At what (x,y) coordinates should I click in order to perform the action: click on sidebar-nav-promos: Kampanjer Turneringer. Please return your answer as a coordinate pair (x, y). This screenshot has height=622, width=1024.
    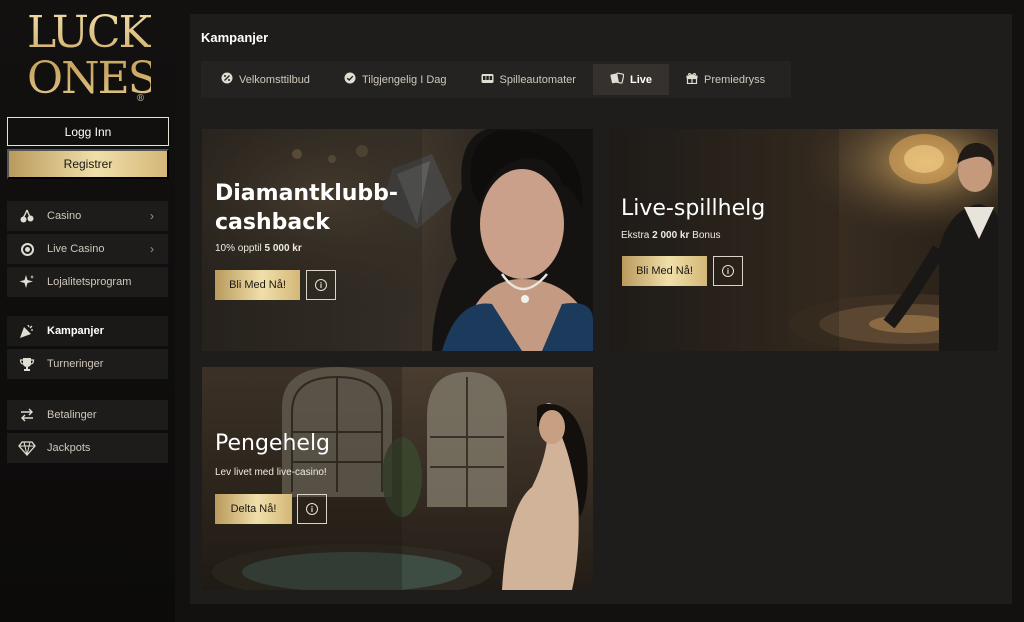
    Looking at the image, I should click on (87, 349).